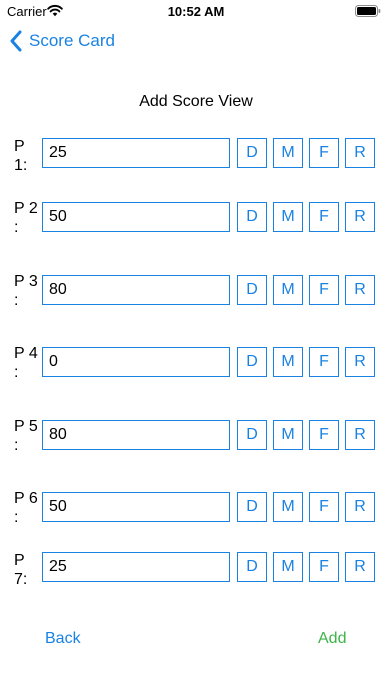 The width and height of the screenshot is (392, 696). What do you see at coordinates (26, 218) in the screenshot?
I see `row-label: P 2 :` at bounding box center [26, 218].